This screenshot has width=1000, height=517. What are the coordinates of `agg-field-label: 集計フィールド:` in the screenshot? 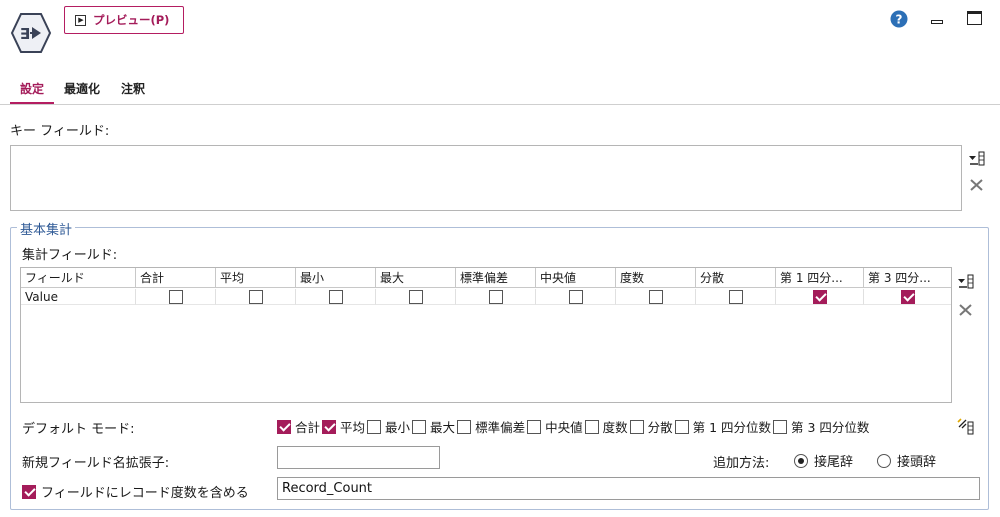 It's located at (70, 255).